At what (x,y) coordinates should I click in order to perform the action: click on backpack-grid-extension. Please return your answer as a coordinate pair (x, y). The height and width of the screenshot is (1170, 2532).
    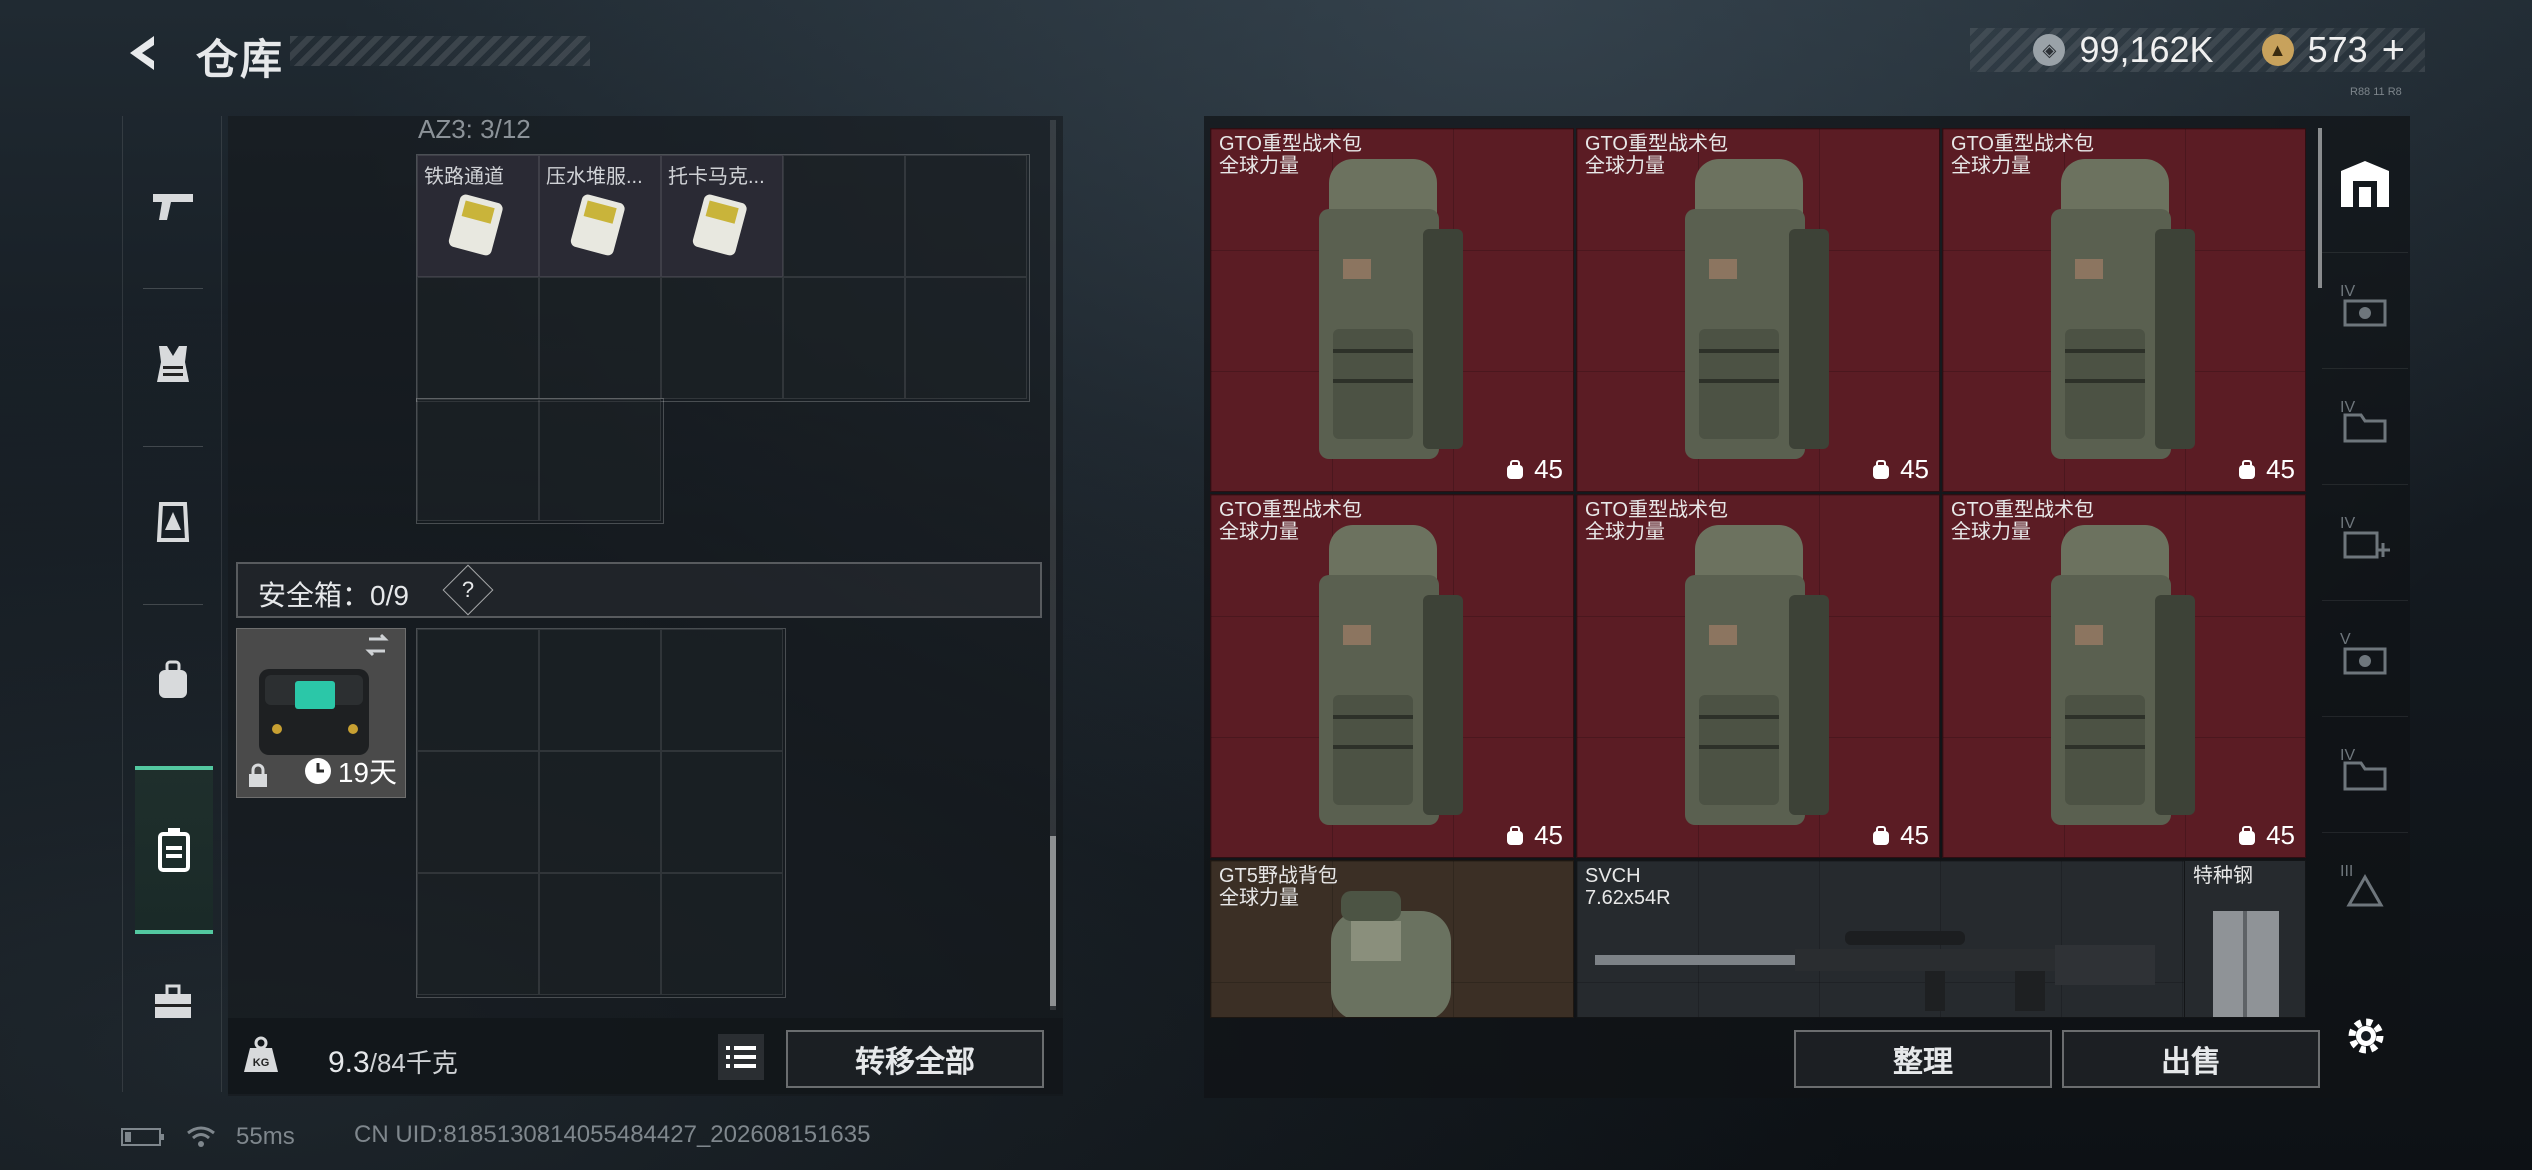
    Looking at the image, I should click on (540, 461).